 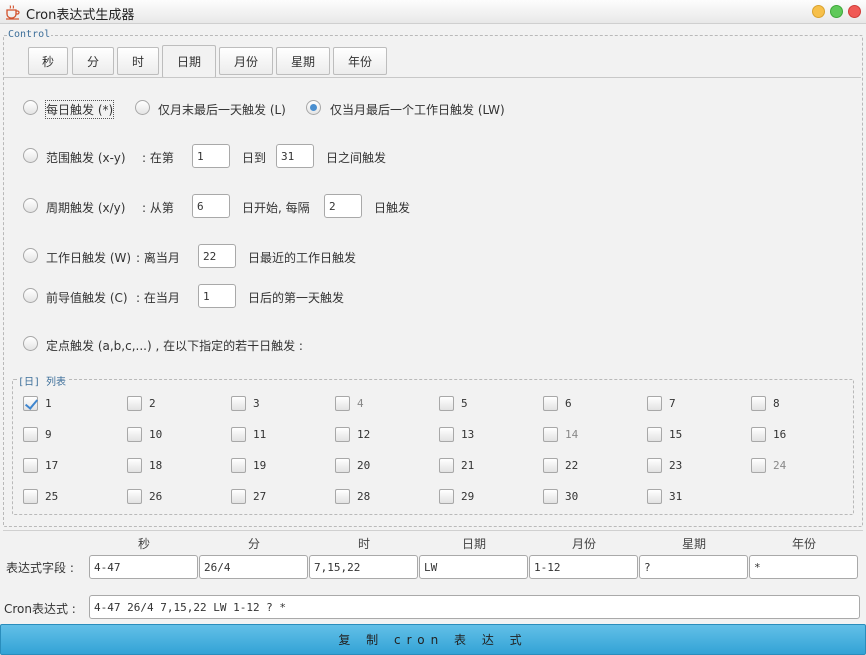 I want to click on day-checkbox-label: 3, so click(x=256, y=403).